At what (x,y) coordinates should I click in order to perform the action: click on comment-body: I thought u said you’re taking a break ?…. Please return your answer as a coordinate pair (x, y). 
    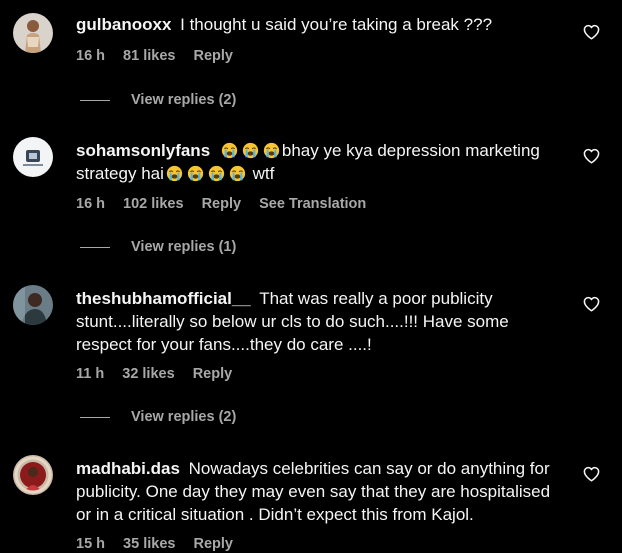
    Looking at the image, I should click on (336, 24).